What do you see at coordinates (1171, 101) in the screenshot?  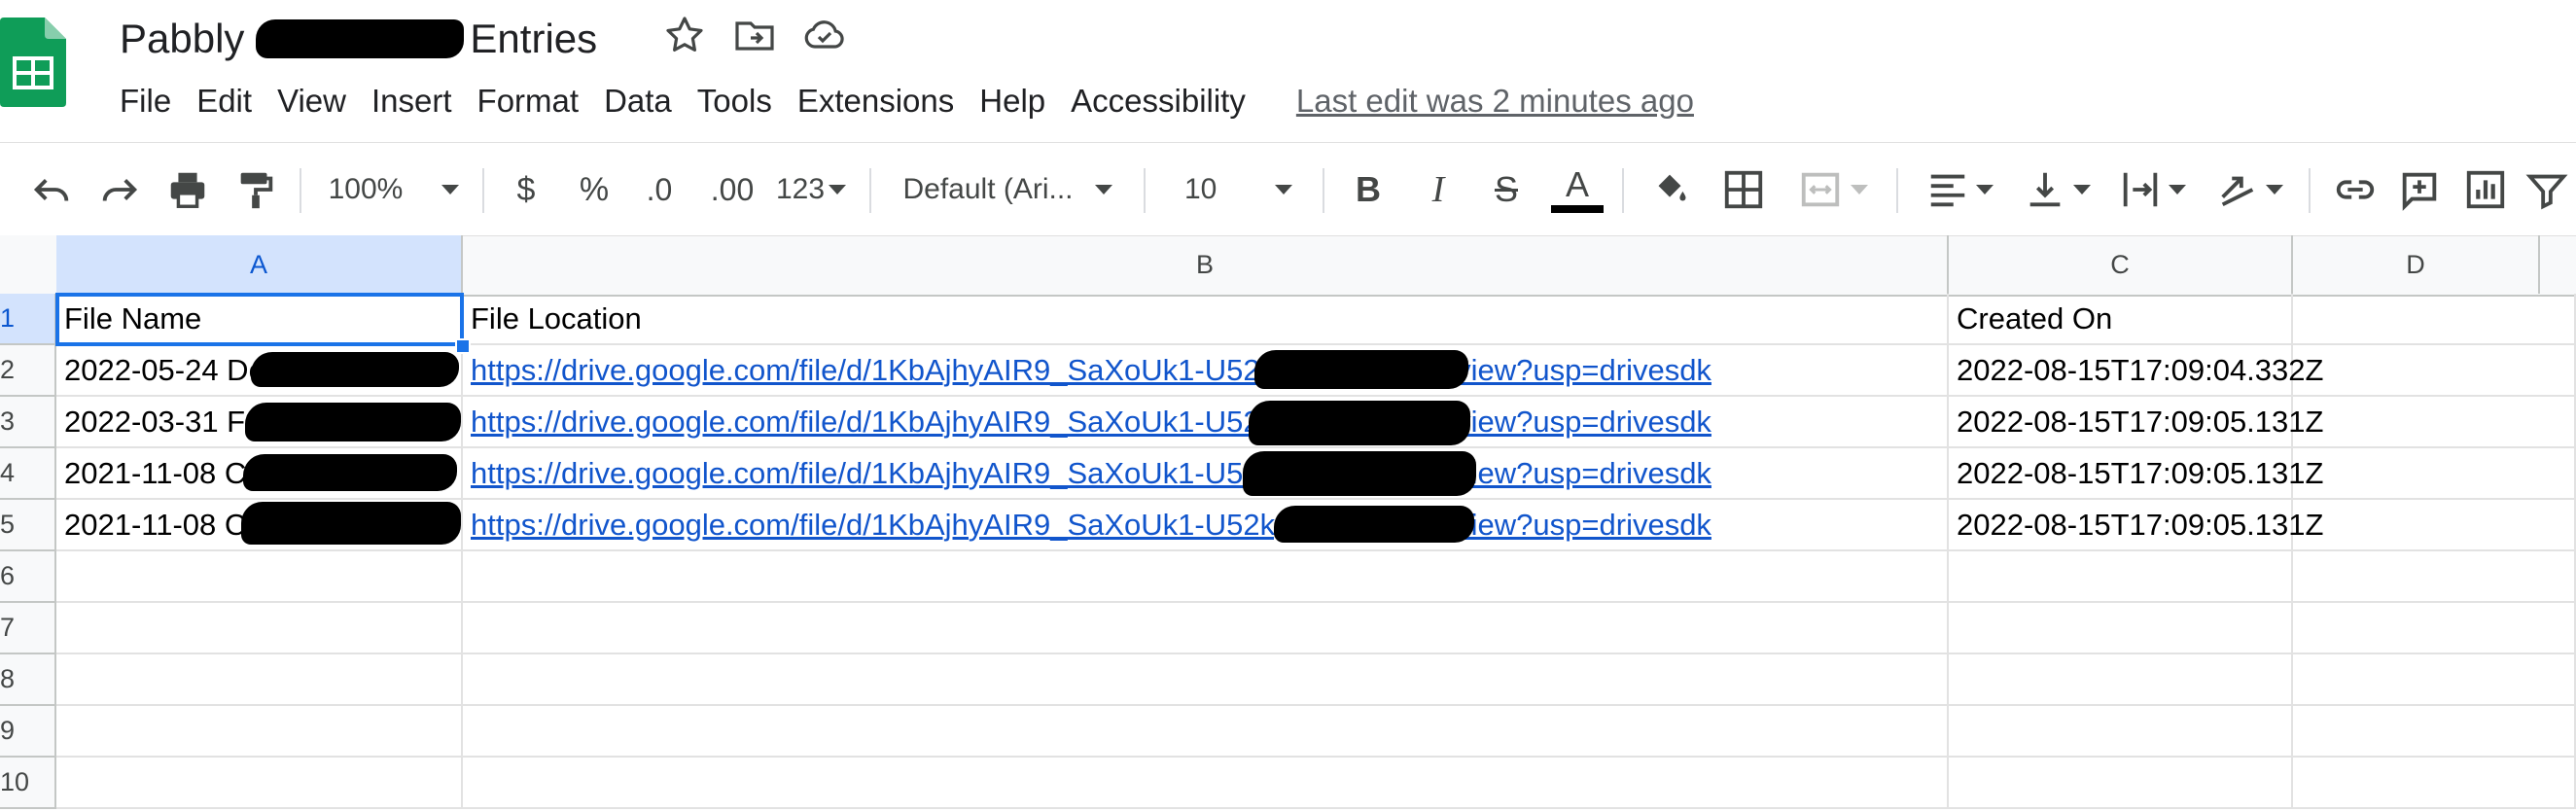 I see `menu-accessibility: Accessibility` at bounding box center [1171, 101].